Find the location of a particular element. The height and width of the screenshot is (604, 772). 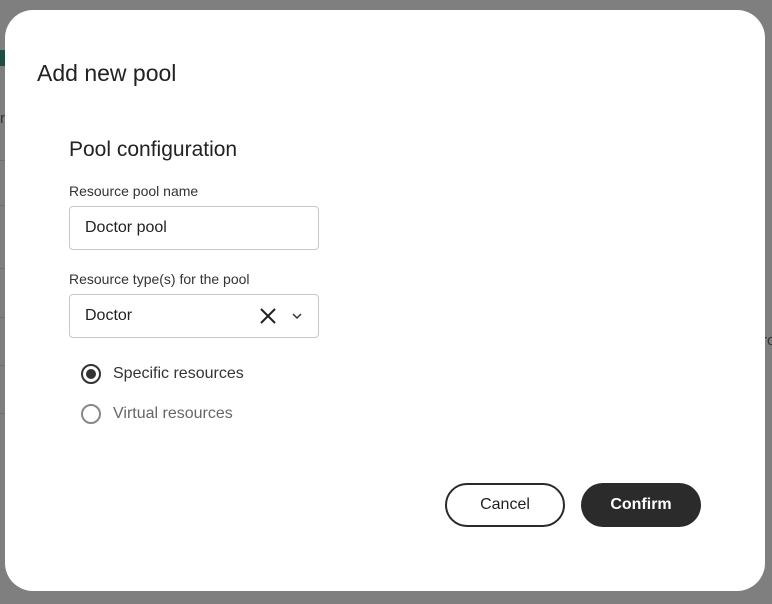

radio-virtual-resources: Virtual resources is located at coordinates (157, 414).